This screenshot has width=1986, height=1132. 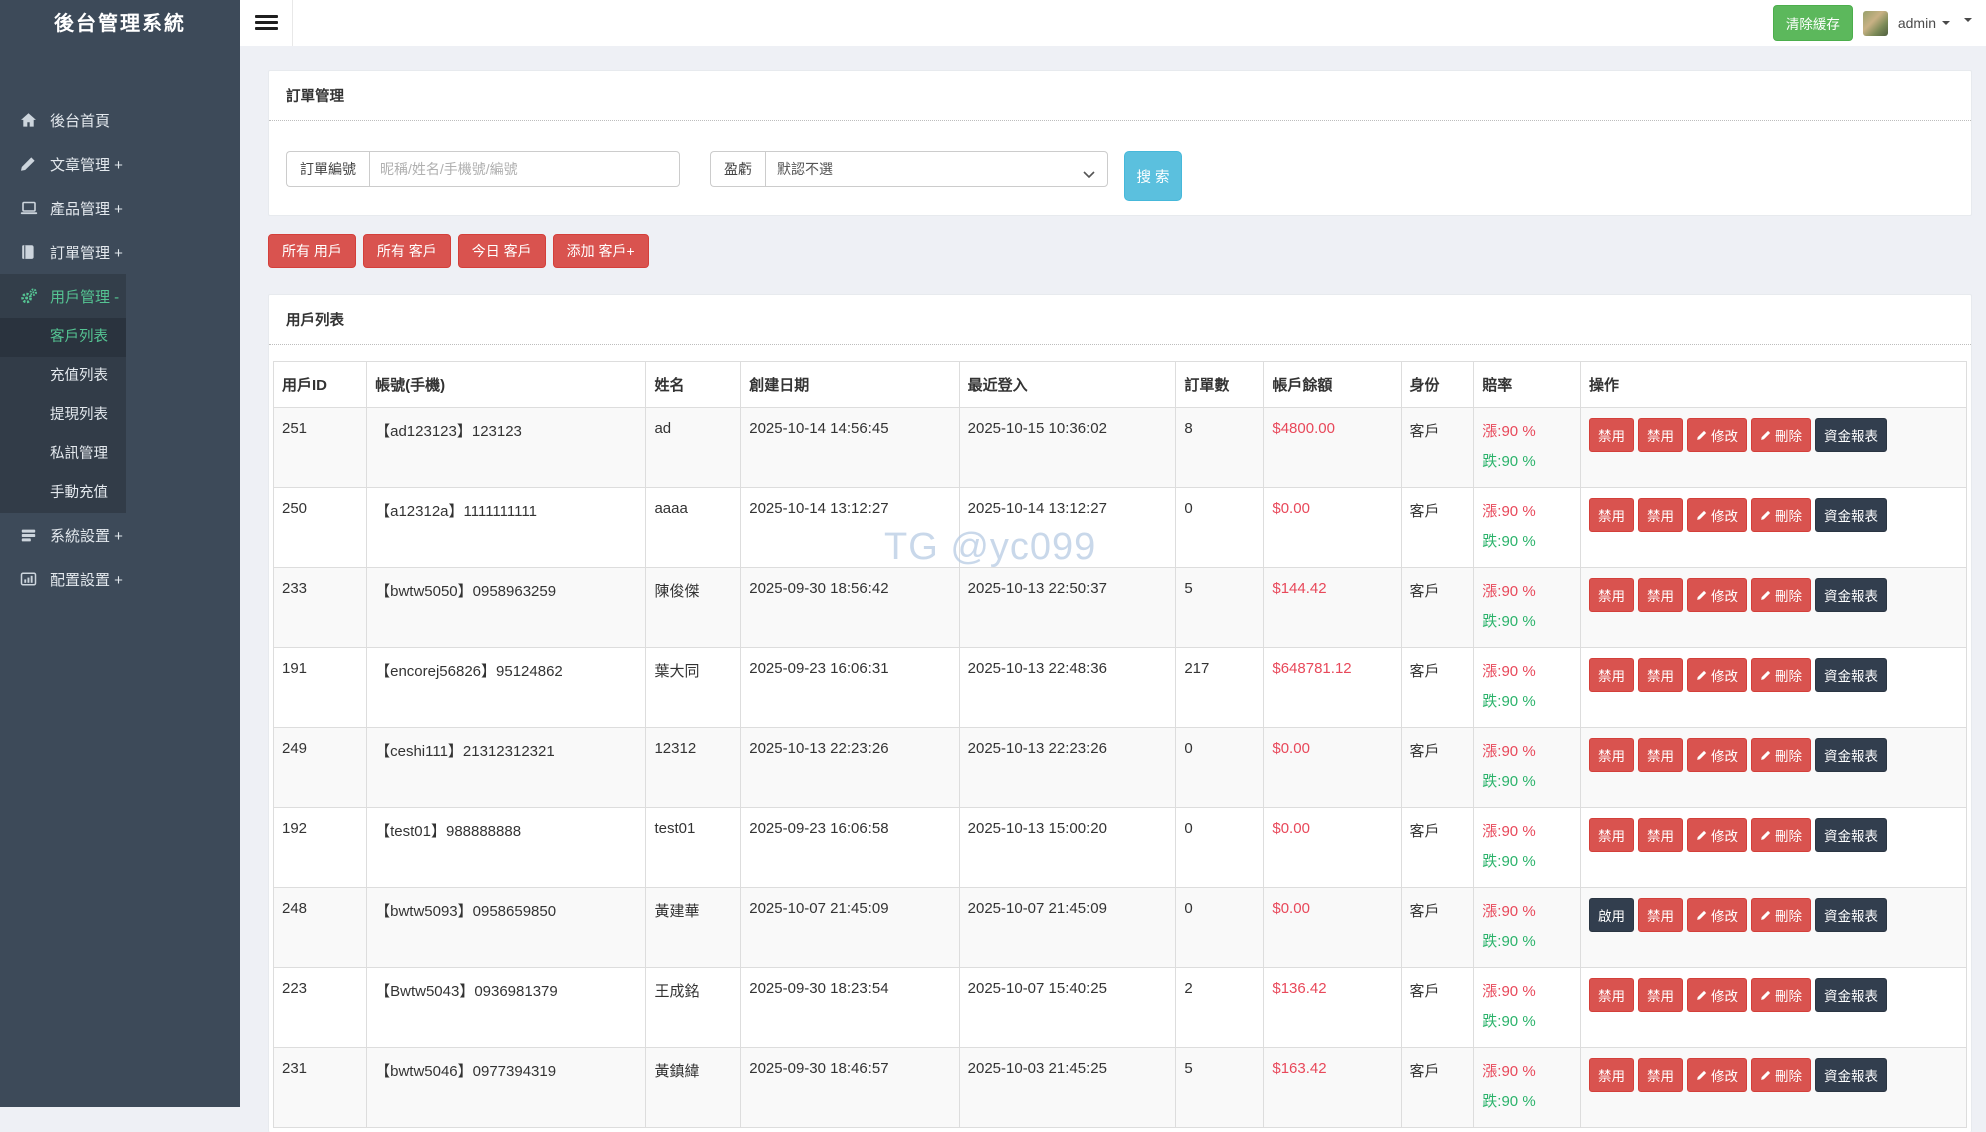 What do you see at coordinates (120, 454) in the screenshot?
I see `sidebar-subitem-message-mgmt: 私訊管理` at bounding box center [120, 454].